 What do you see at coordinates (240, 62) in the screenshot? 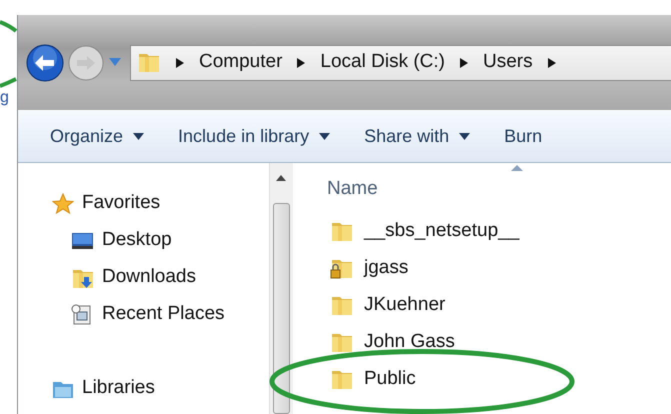
I see `breadcrumb: Computer` at bounding box center [240, 62].